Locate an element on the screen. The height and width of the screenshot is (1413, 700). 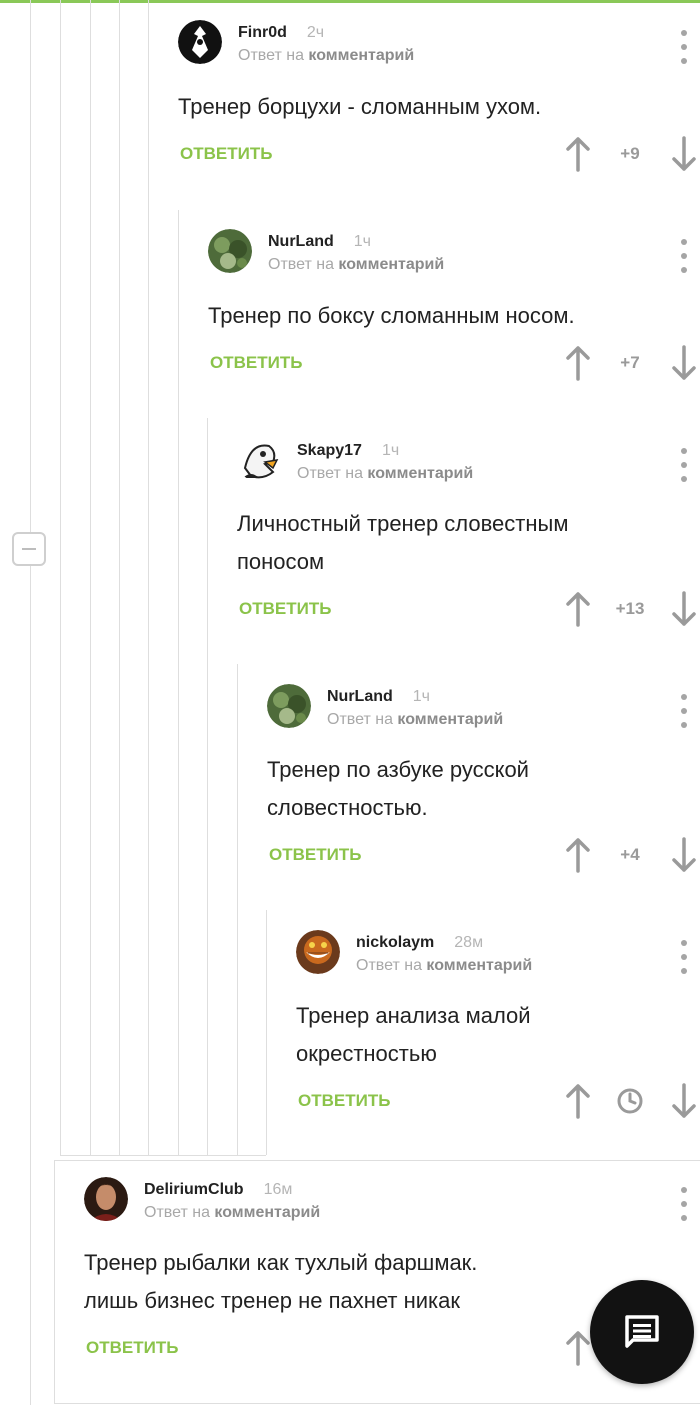
comment-meta: Skapy17 1ч Ответ на комментарий is located at coordinates (385, 462).